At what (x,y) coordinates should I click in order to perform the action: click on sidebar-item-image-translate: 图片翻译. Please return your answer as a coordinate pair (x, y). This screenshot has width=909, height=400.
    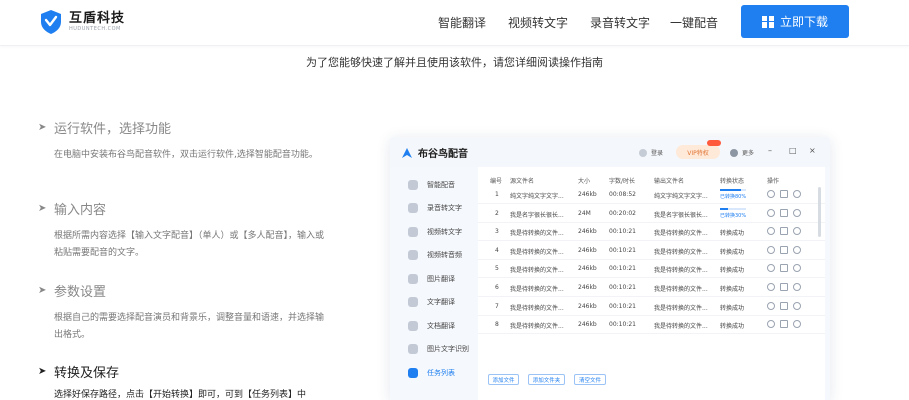
    Looking at the image, I should click on (431, 279).